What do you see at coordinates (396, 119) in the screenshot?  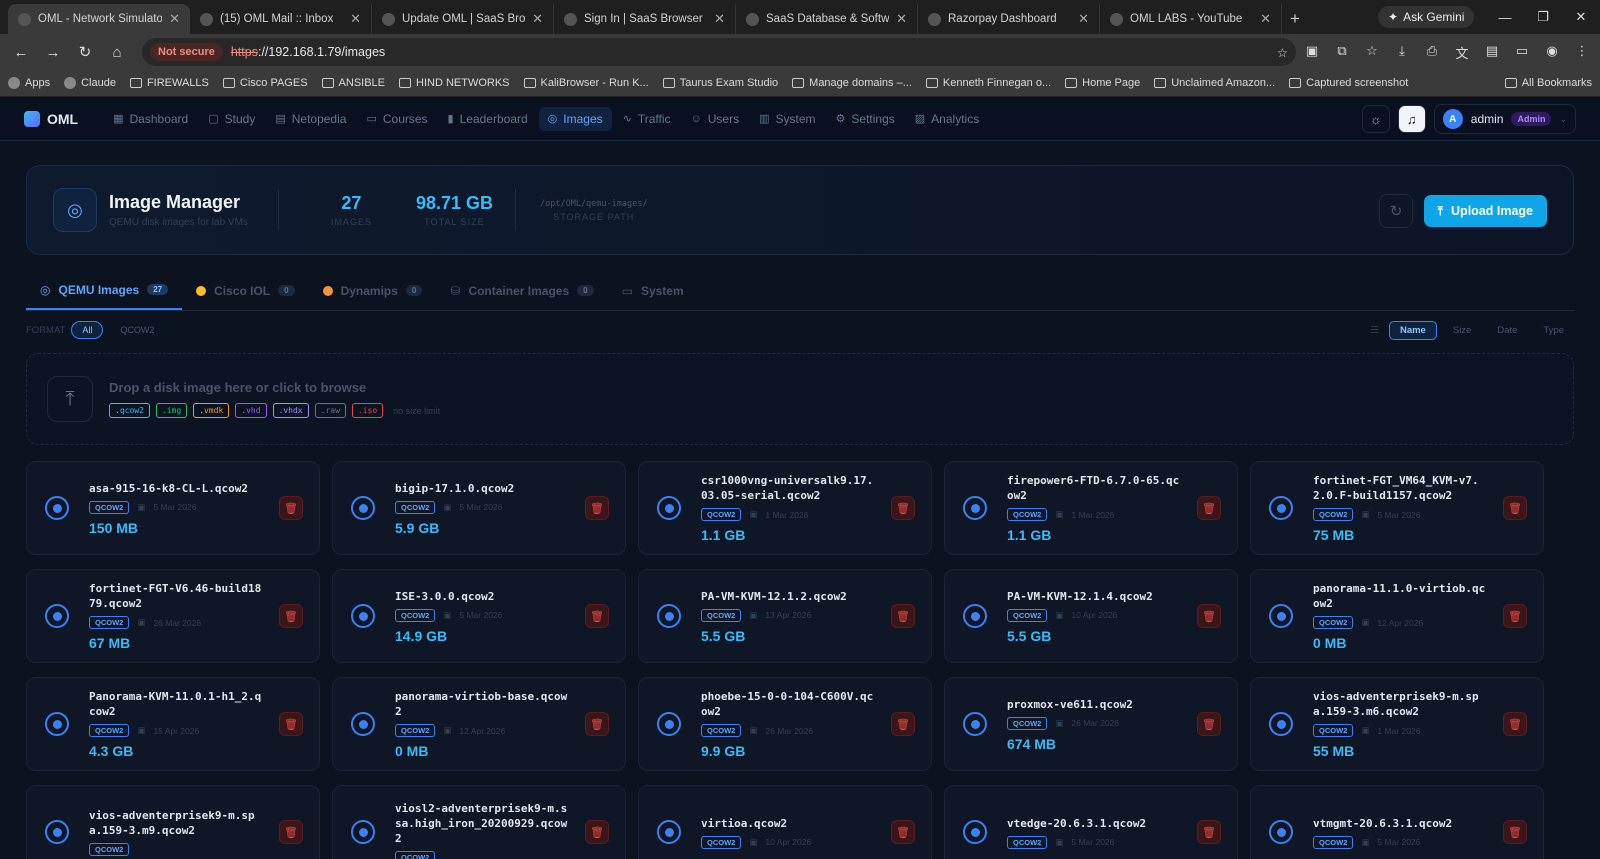 I see `nav-courses: ▭ Courses` at bounding box center [396, 119].